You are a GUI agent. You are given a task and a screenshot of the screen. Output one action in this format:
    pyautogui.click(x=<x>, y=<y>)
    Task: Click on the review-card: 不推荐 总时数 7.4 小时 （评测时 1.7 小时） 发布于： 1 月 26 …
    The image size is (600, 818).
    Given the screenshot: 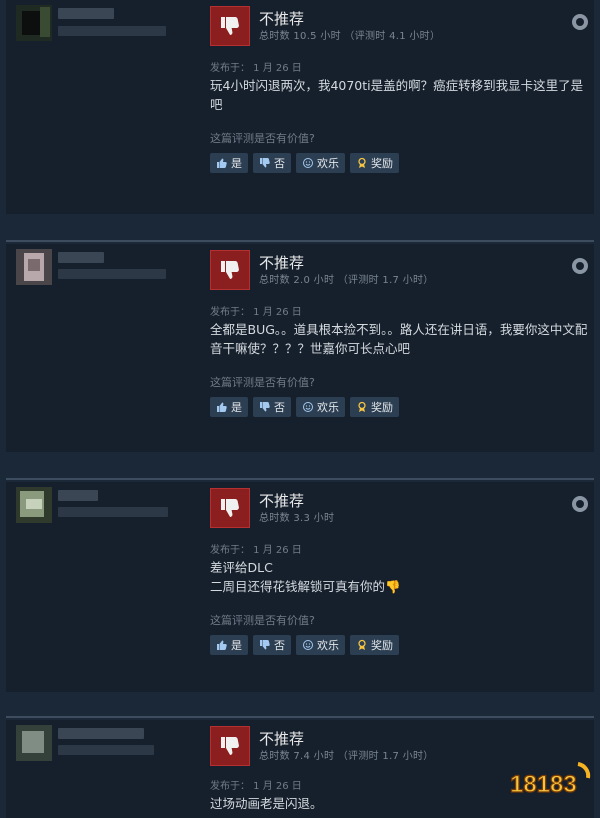 What is the action you would take?
    pyautogui.click(x=300, y=769)
    